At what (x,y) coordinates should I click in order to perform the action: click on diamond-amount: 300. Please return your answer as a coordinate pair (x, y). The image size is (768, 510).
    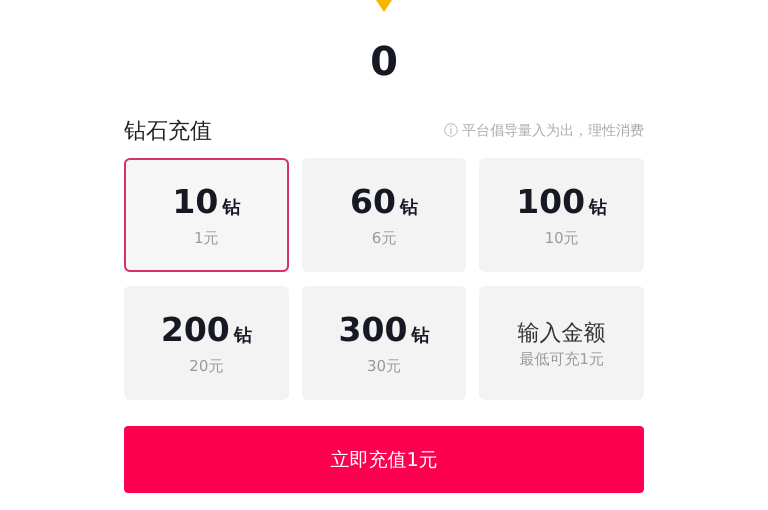
    Looking at the image, I should click on (373, 329).